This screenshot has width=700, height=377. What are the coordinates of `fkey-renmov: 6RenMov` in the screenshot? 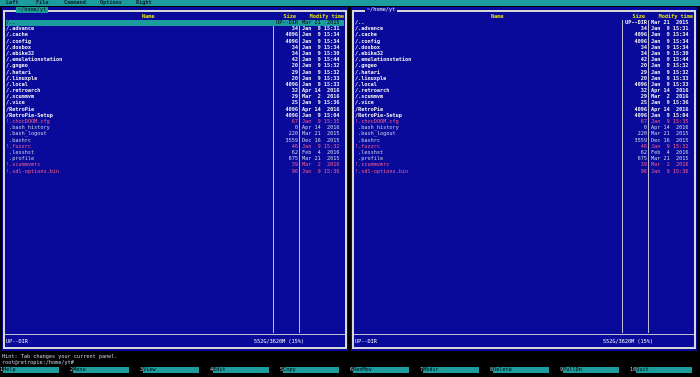 It's located at (380, 370).